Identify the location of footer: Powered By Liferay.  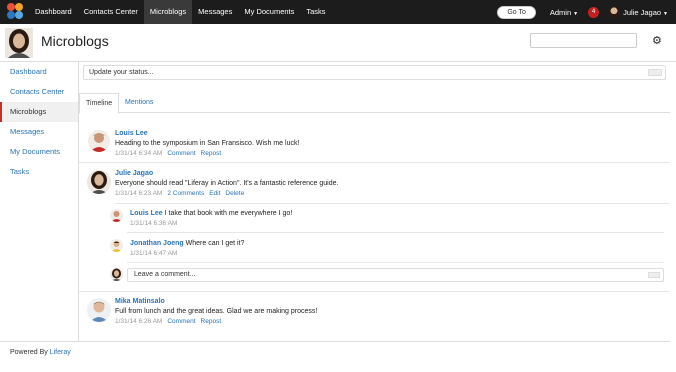
(40, 352).